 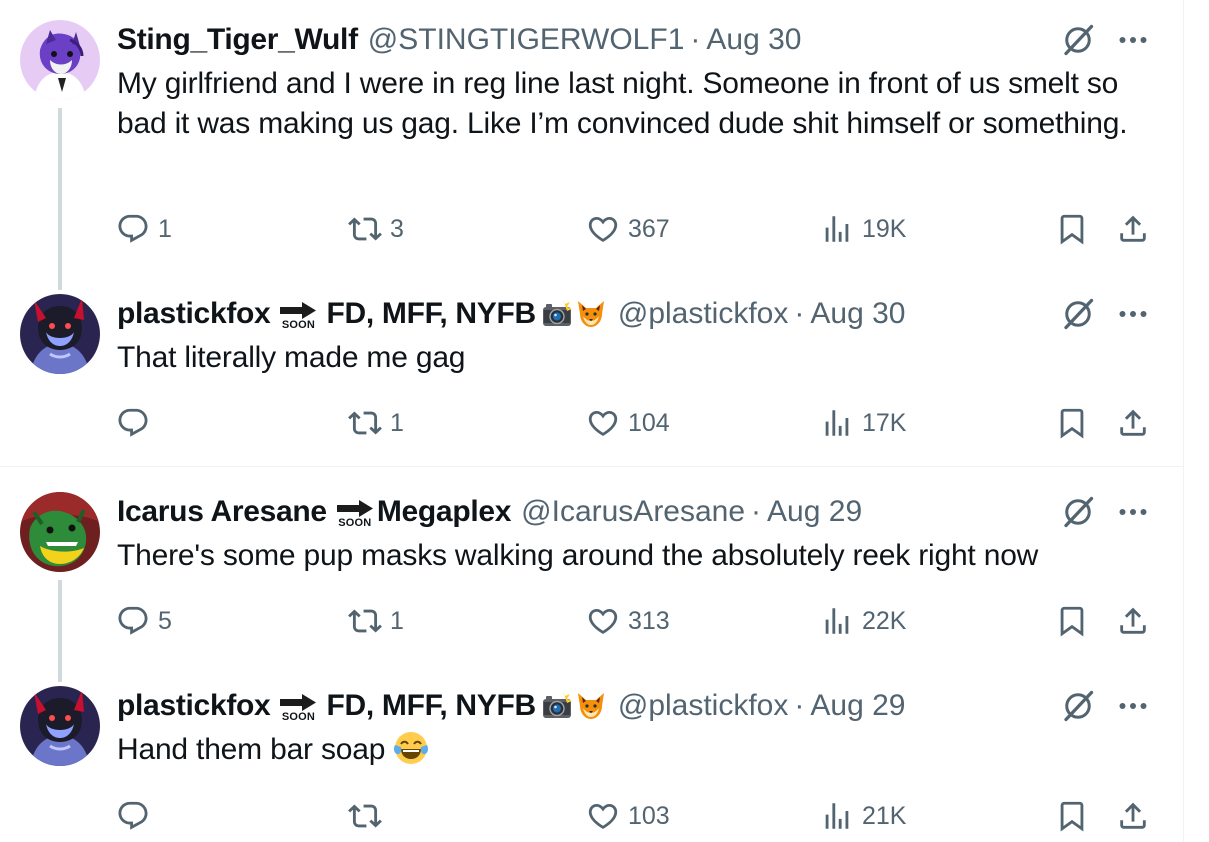 What do you see at coordinates (369, 816) in the screenshot?
I see `repost-button` at bounding box center [369, 816].